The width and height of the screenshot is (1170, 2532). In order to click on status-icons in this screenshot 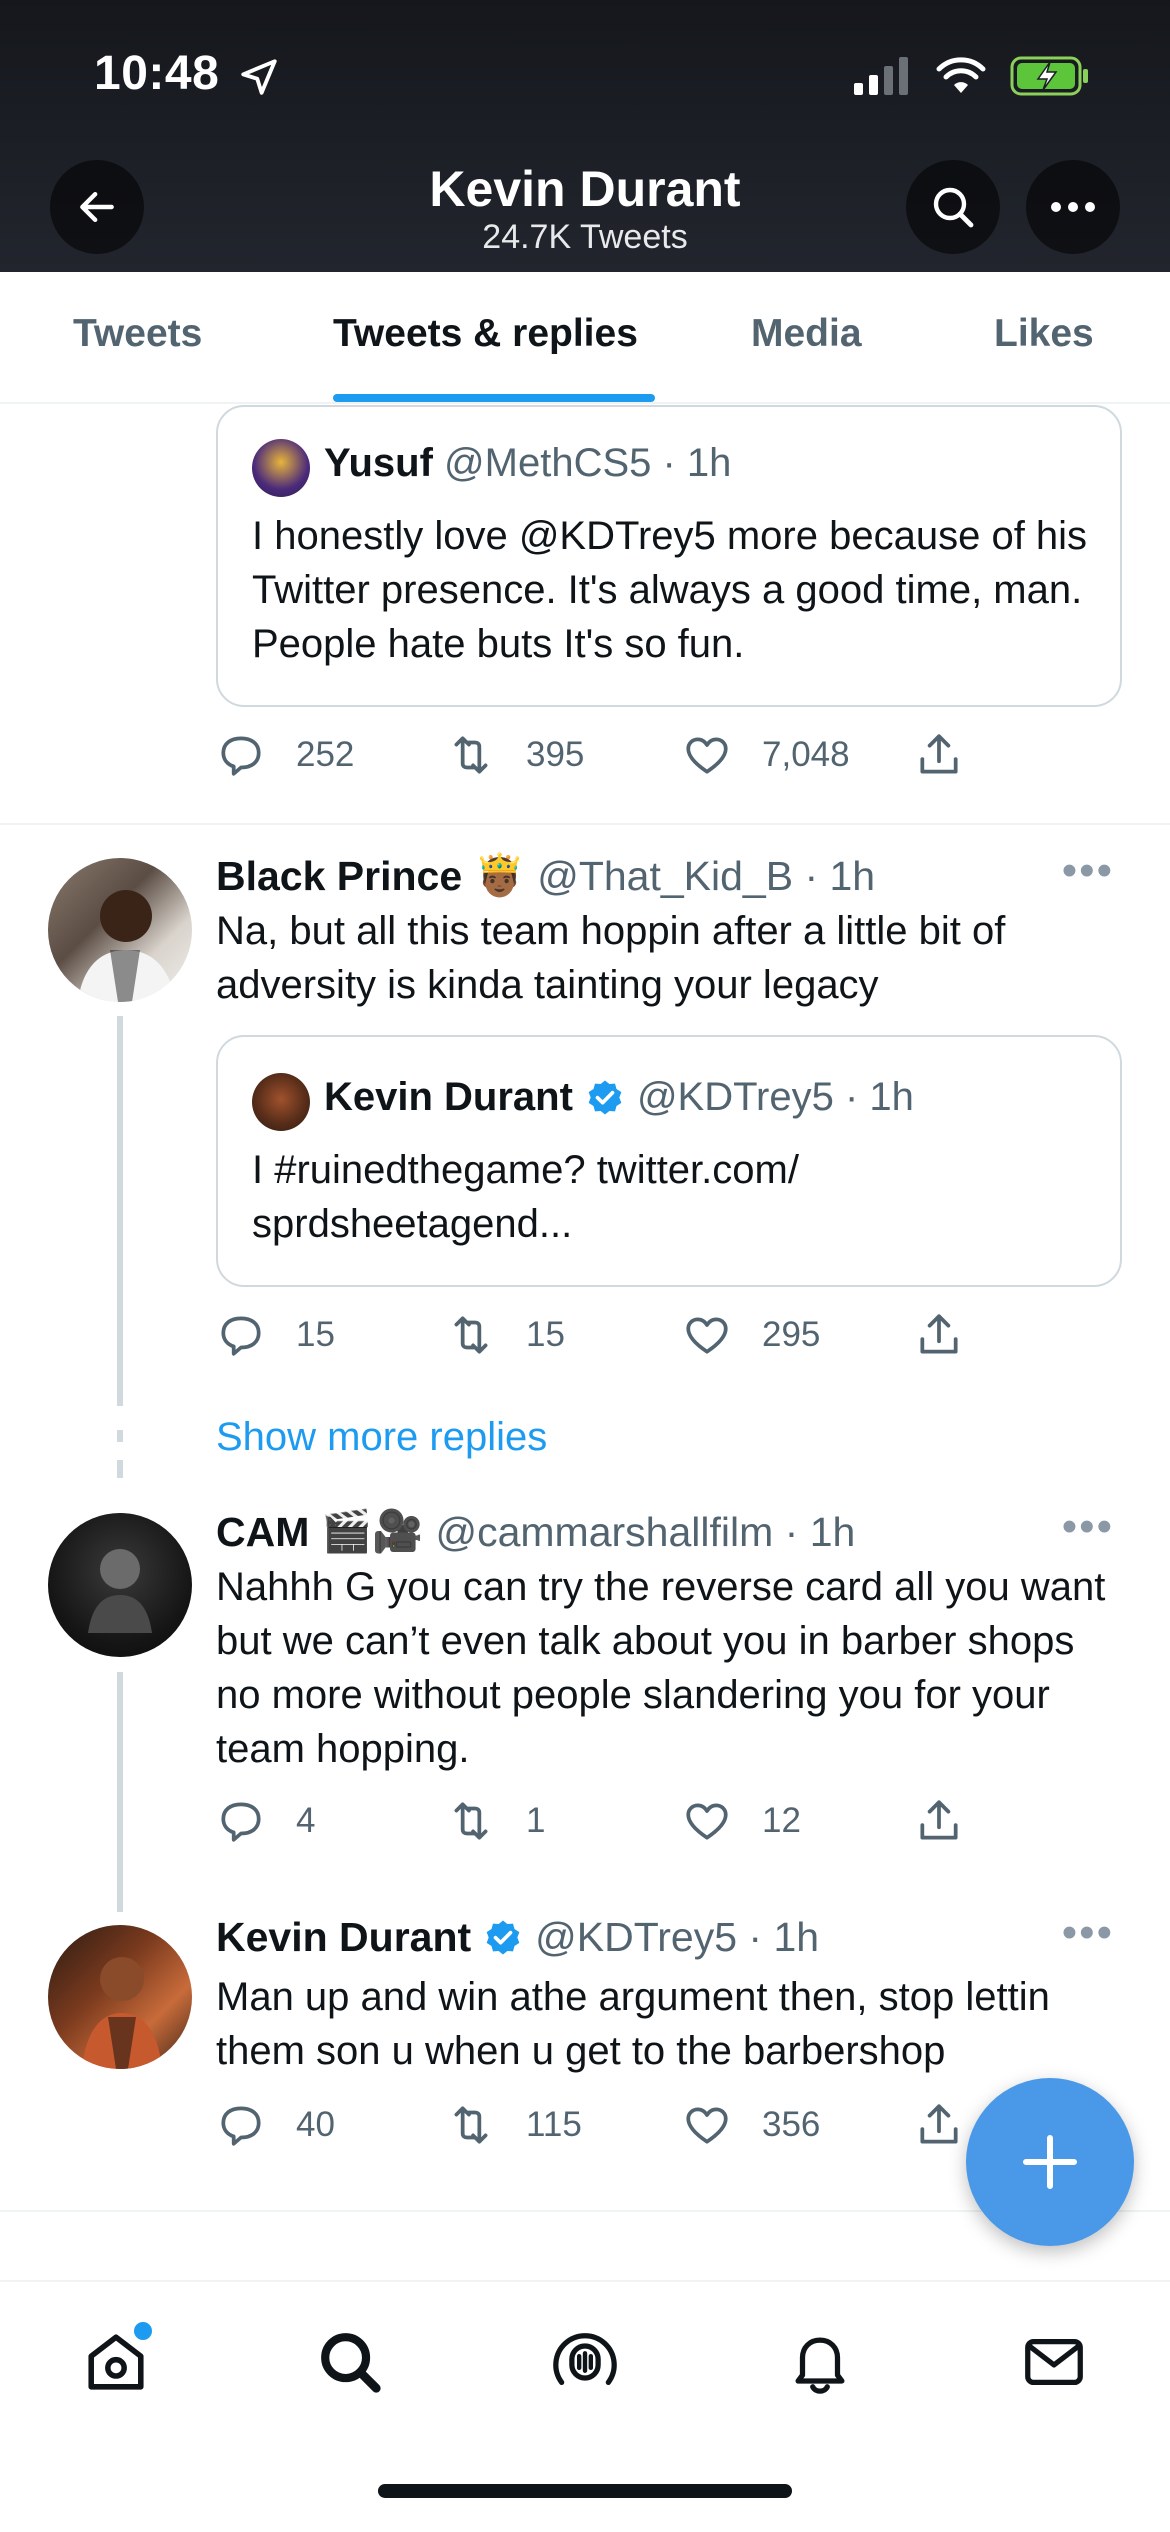, I will do `click(972, 76)`.